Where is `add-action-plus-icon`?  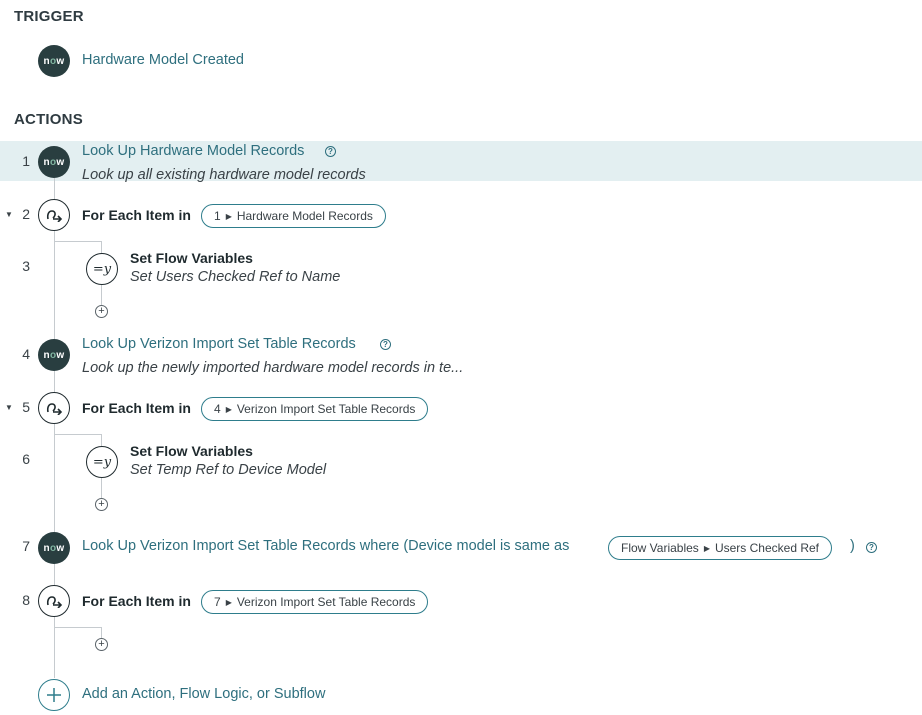 add-action-plus-icon is located at coordinates (54, 695).